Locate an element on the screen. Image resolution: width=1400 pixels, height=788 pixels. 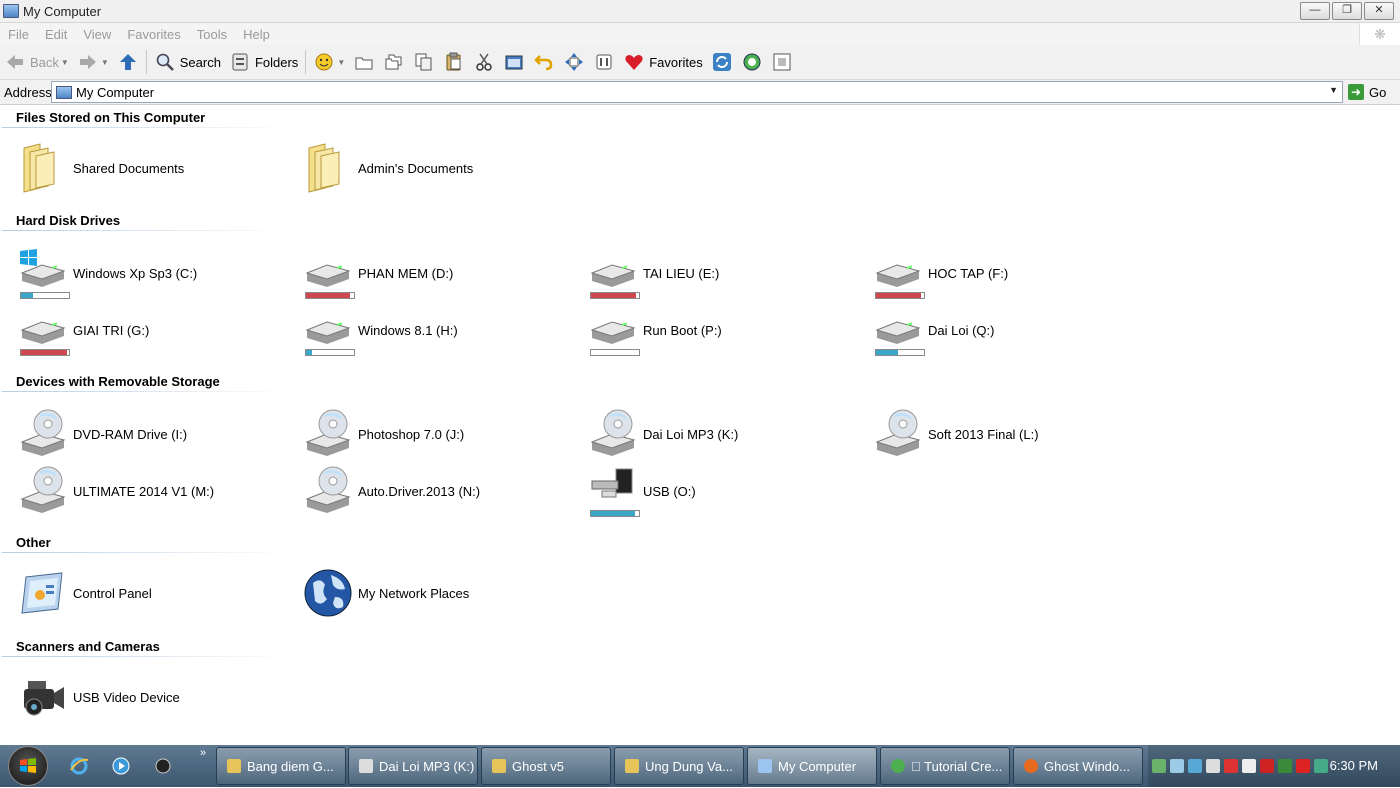
menu-help: Help is located at coordinates (256, 34).